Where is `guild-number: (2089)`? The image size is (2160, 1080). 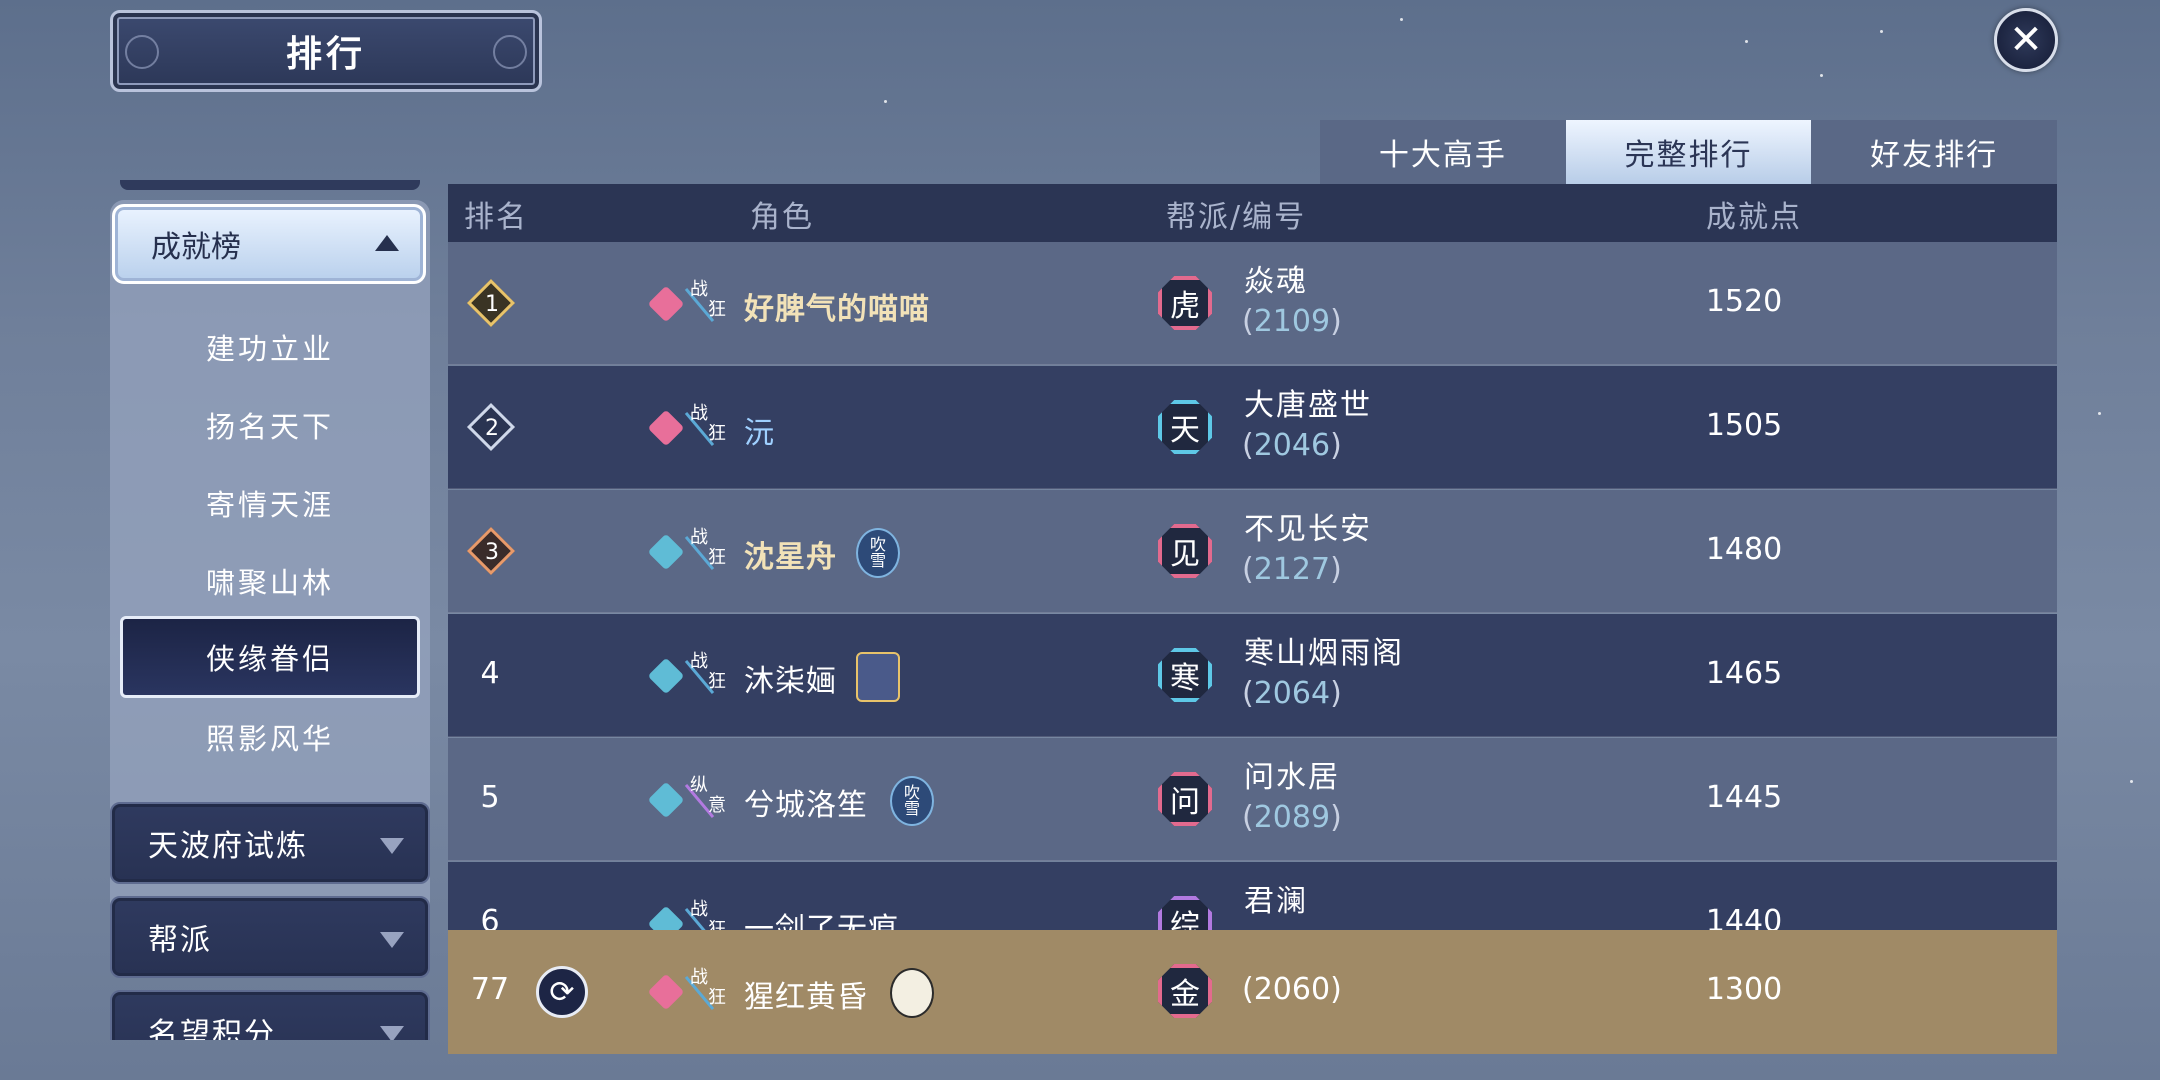 guild-number: (2089) is located at coordinates (1292, 817).